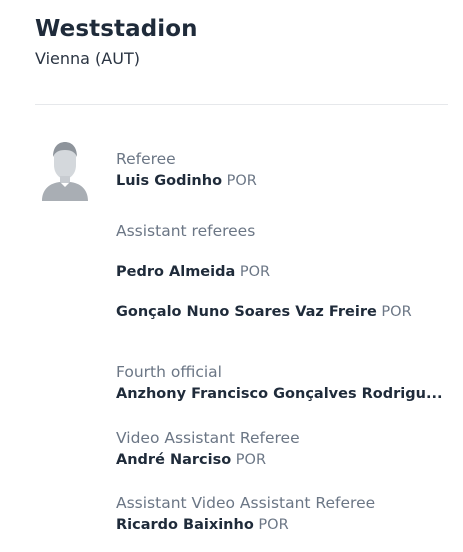 Image resolution: width=463 pixels, height=552 pixels. I want to click on assistant-referee-name: Pedro Almeida, so click(175, 272).